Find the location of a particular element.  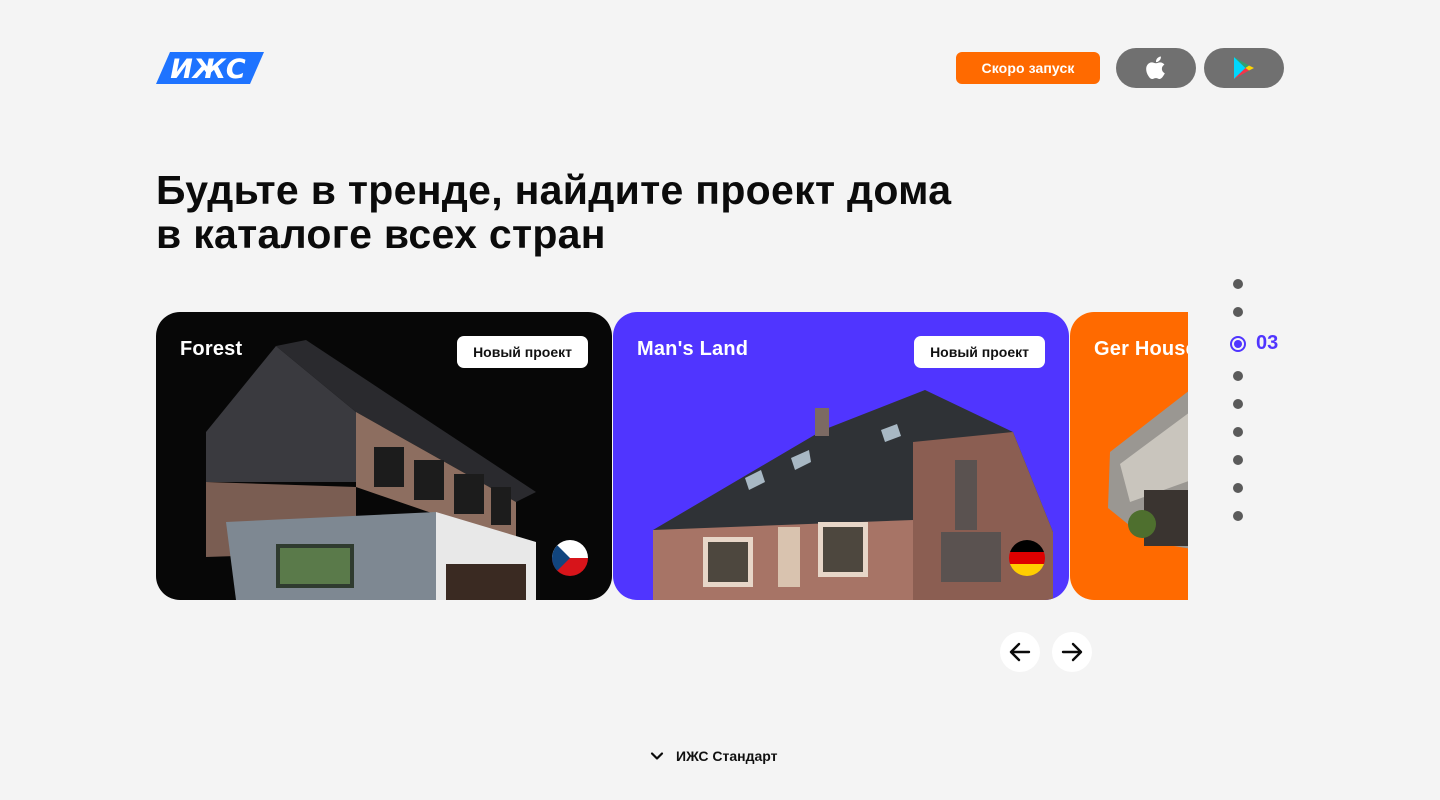

chevron-down-icon is located at coordinates (657, 756).